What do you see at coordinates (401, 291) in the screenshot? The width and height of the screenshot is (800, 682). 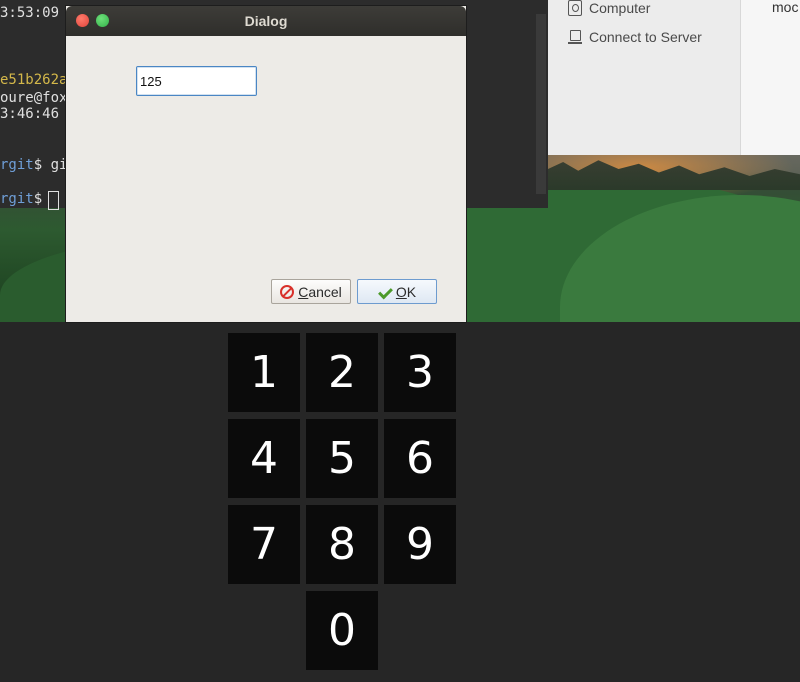 I see `ok-mnemonic: O` at bounding box center [401, 291].